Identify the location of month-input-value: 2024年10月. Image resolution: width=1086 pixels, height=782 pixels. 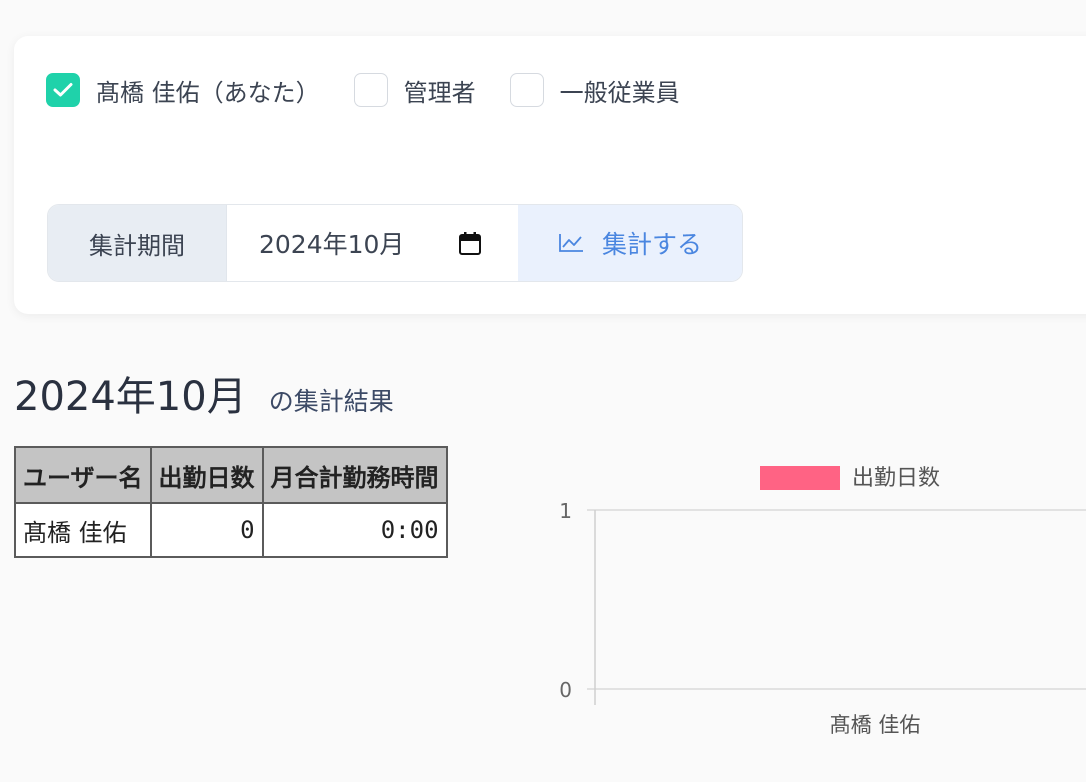
(332, 244).